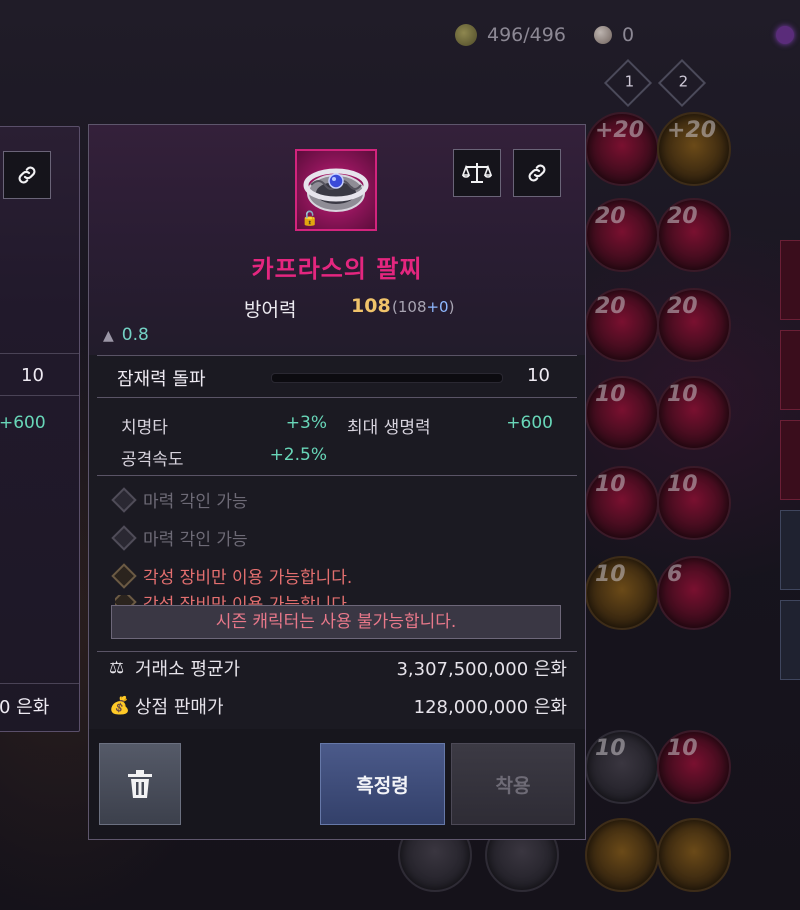 The width and height of the screenshot is (800, 910). What do you see at coordinates (389, 428) in the screenshot?
I see `stat-name: 최대 생명력` at bounding box center [389, 428].